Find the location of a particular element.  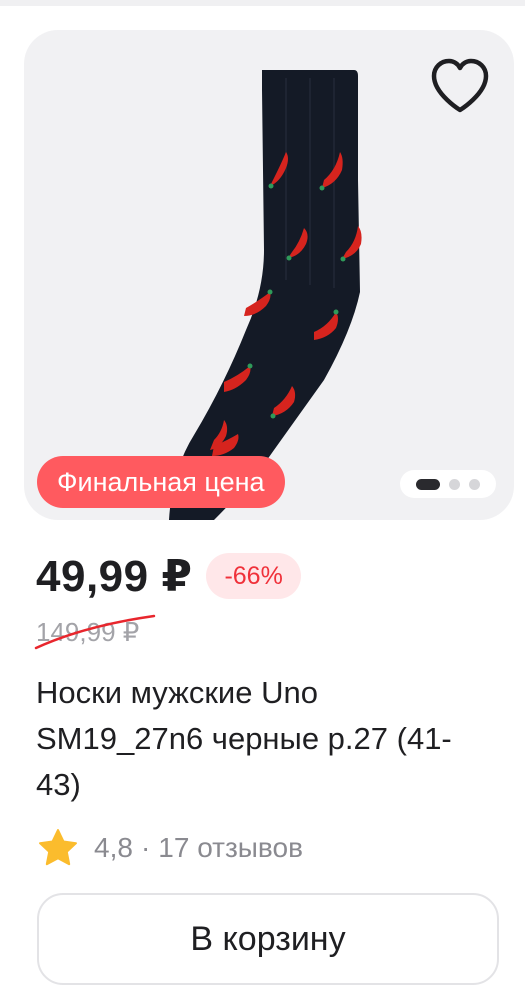

heart-outline-icon is located at coordinates (460, 85).